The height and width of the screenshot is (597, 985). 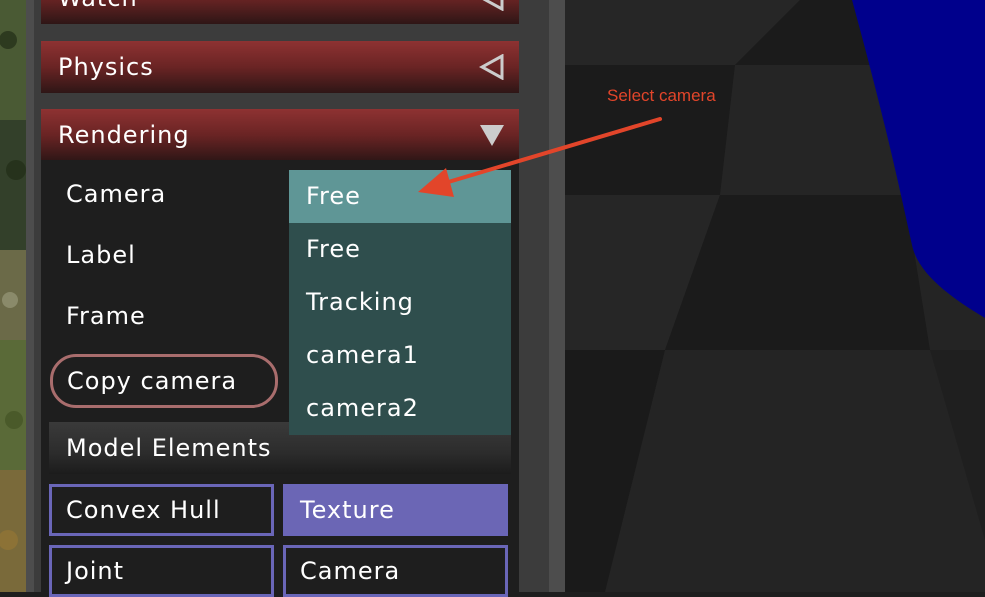 What do you see at coordinates (13, 296) in the screenshot?
I see `background-forest-image` at bounding box center [13, 296].